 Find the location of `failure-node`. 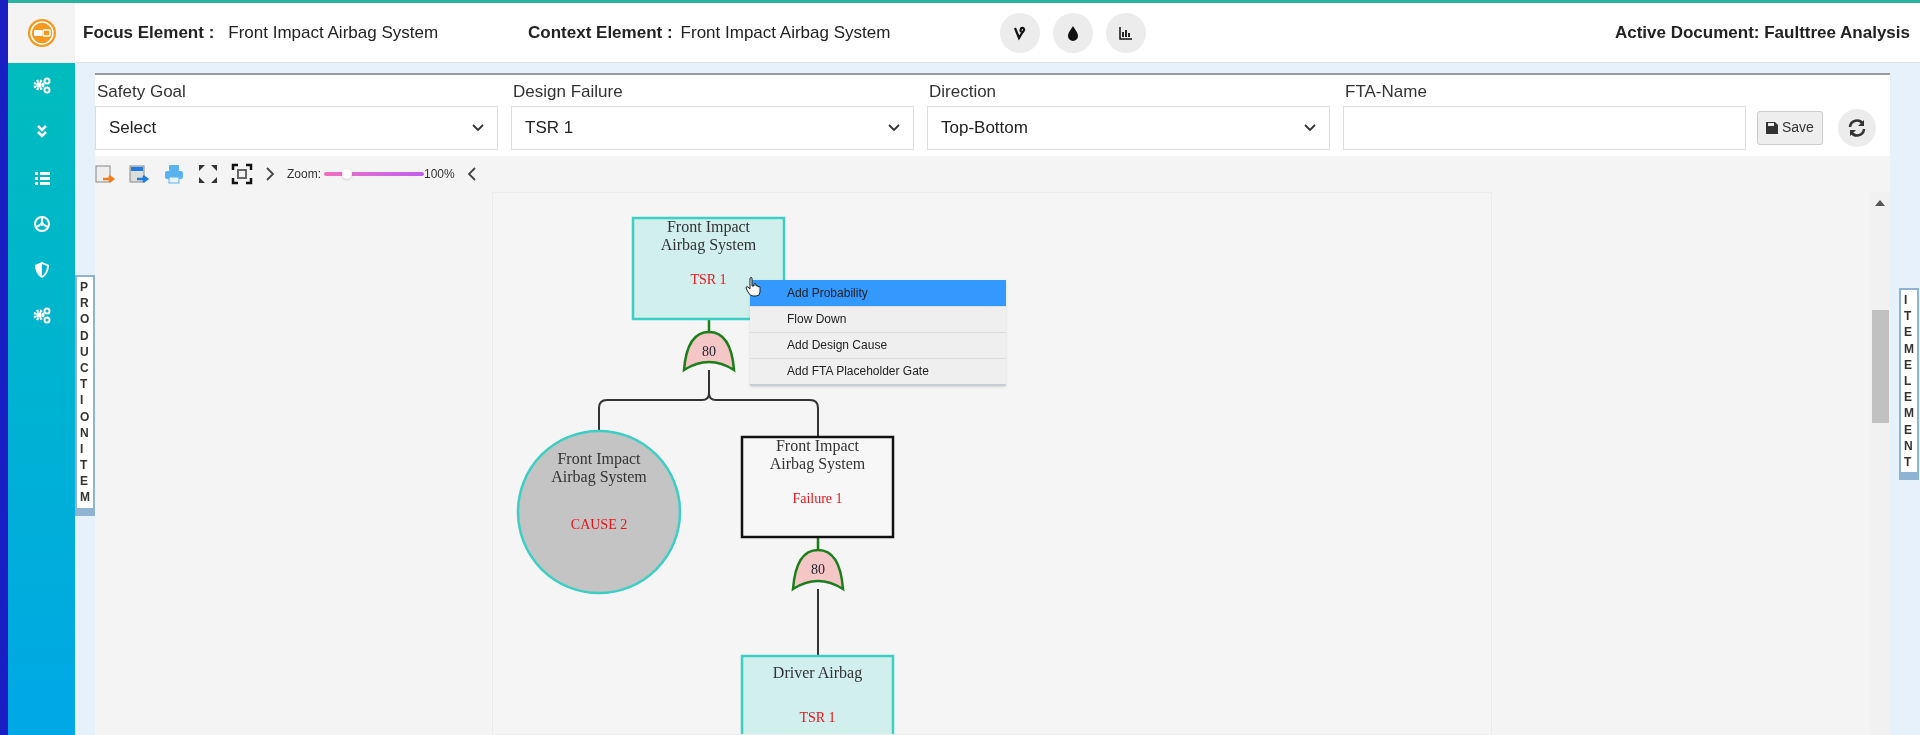

failure-node is located at coordinates (817, 486).